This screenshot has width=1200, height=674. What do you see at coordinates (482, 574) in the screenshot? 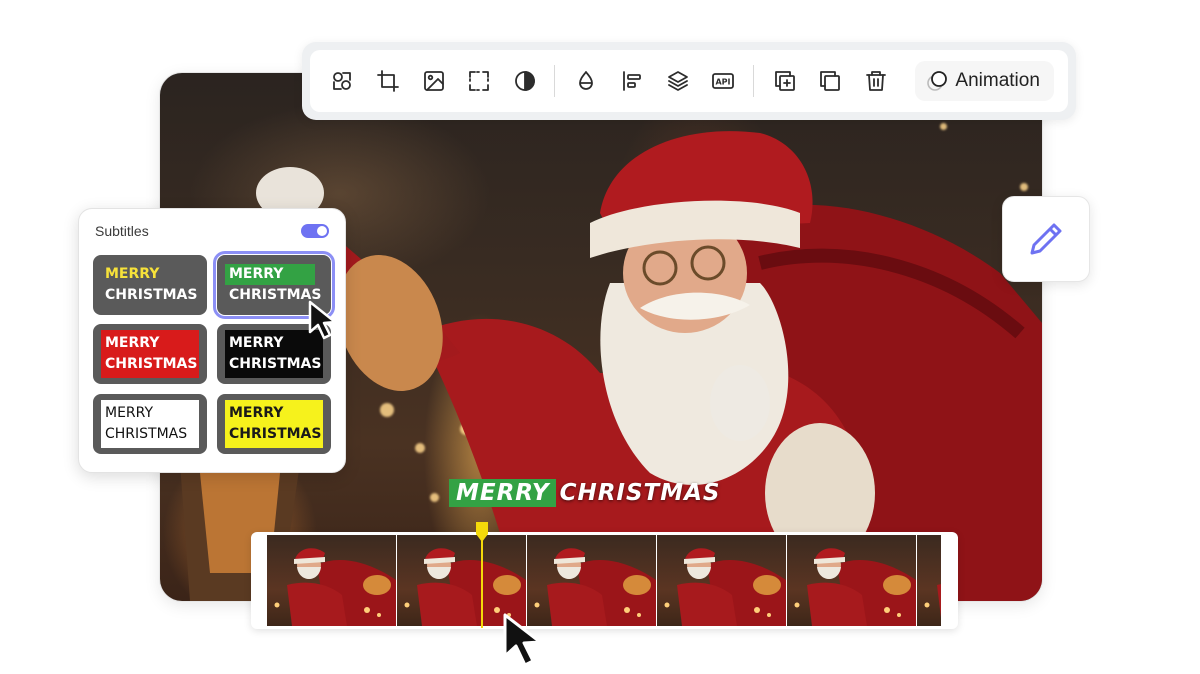
I see `timeline-playhead` at bounding box center [482, 574].